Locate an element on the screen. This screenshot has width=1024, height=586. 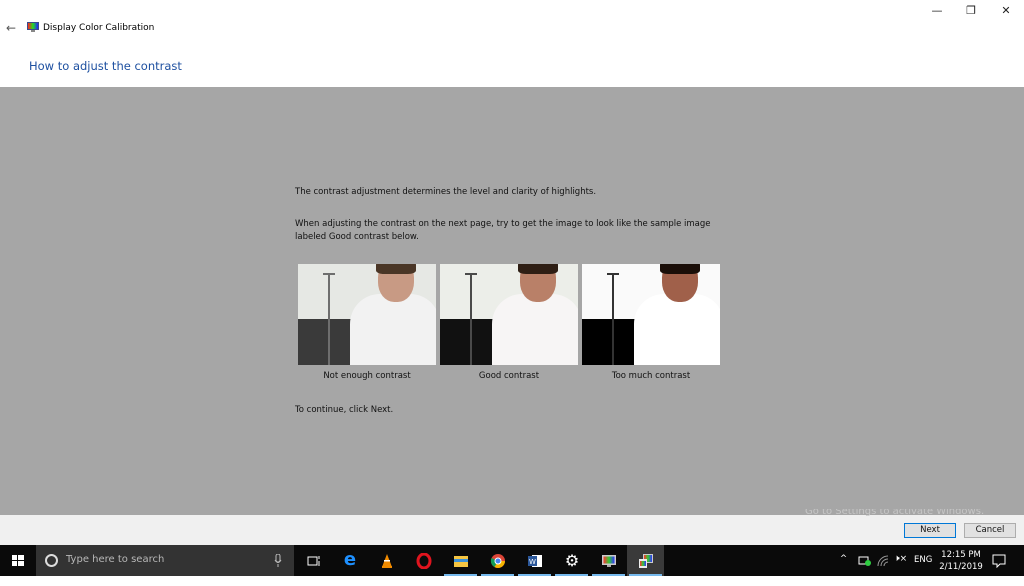
sample-good-contrast is located at coordinates (509, 314).